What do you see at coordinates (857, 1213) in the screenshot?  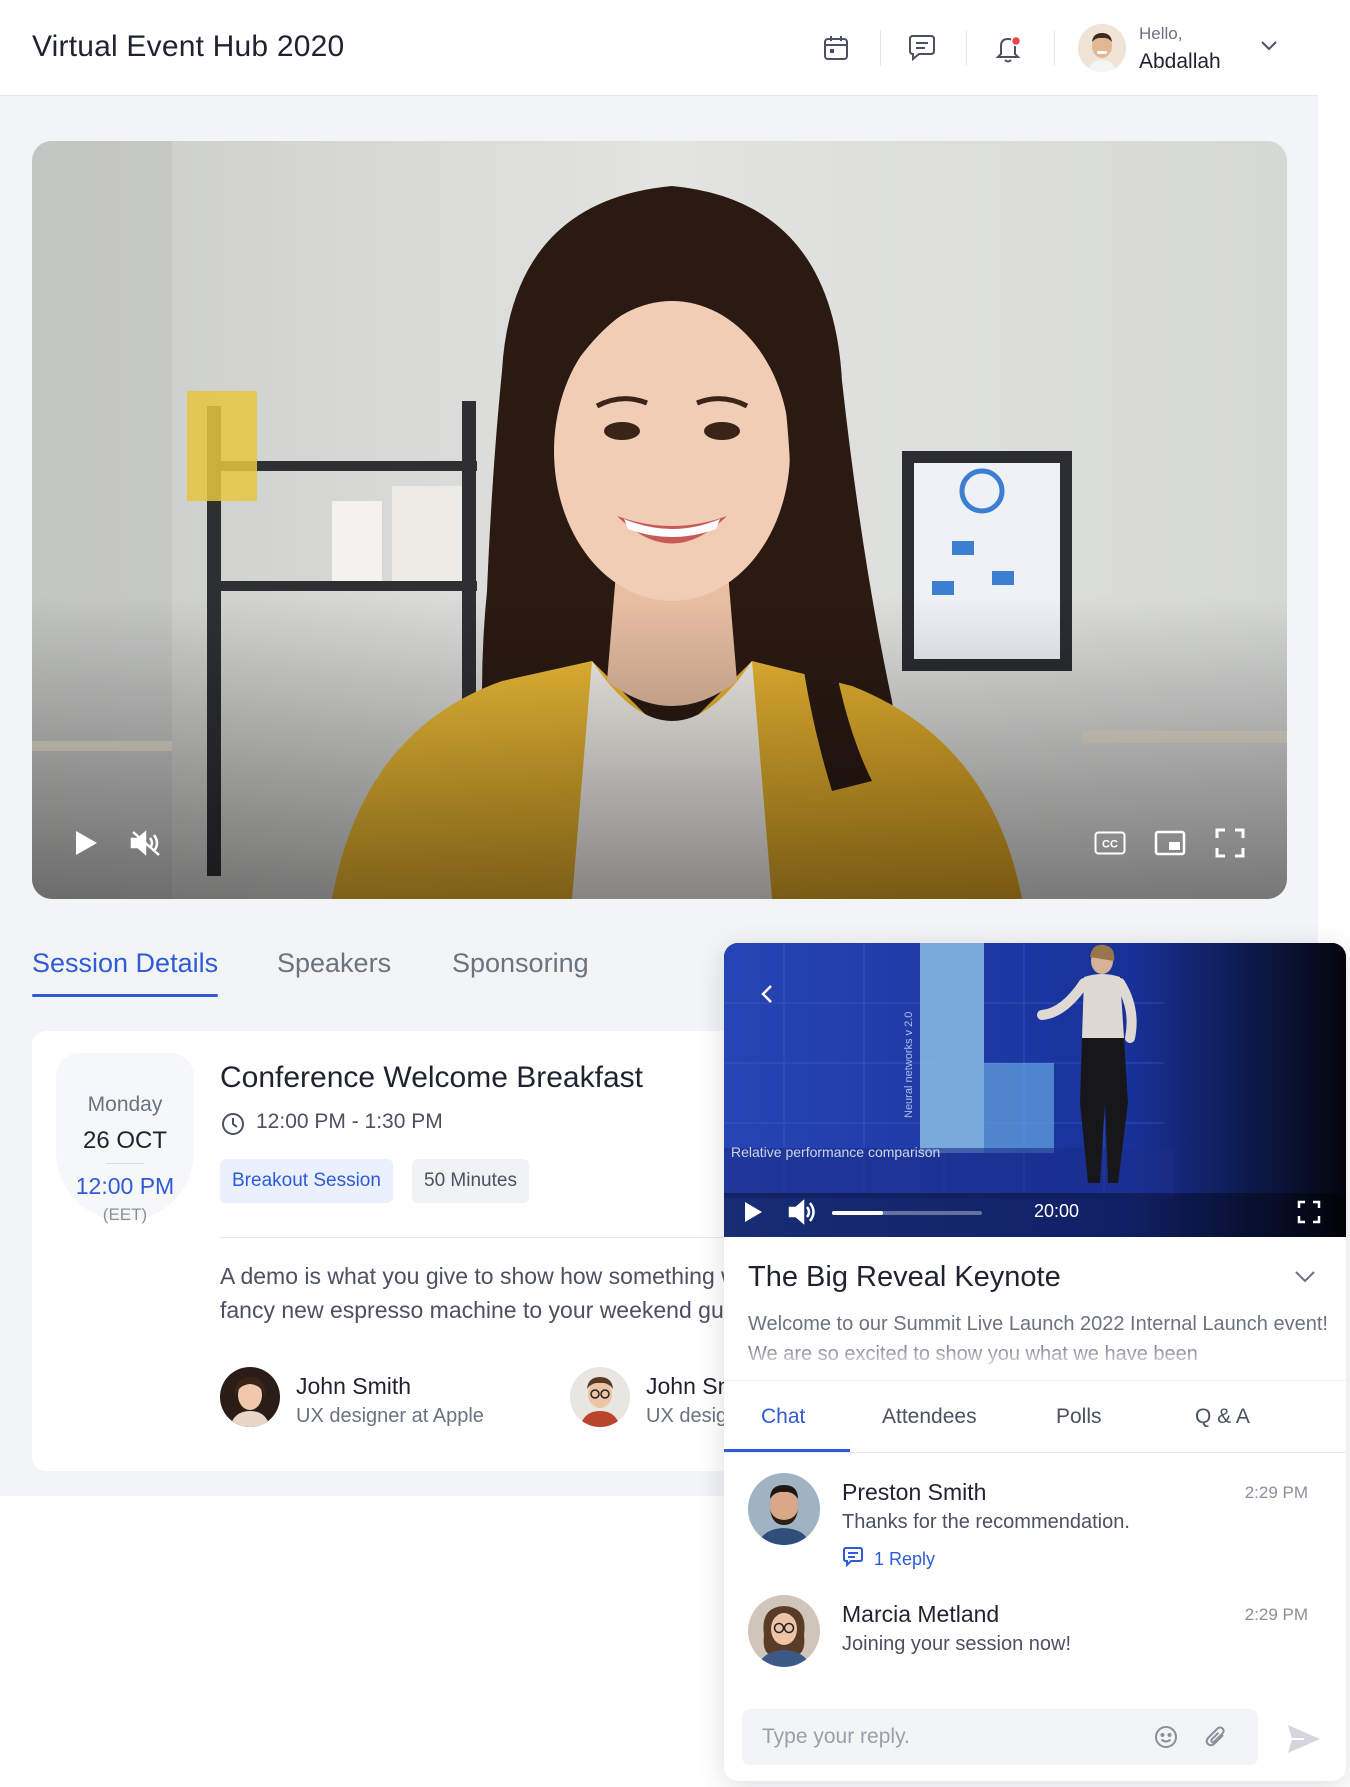 I see `progress-fill` at bounding box center [857, 1213].